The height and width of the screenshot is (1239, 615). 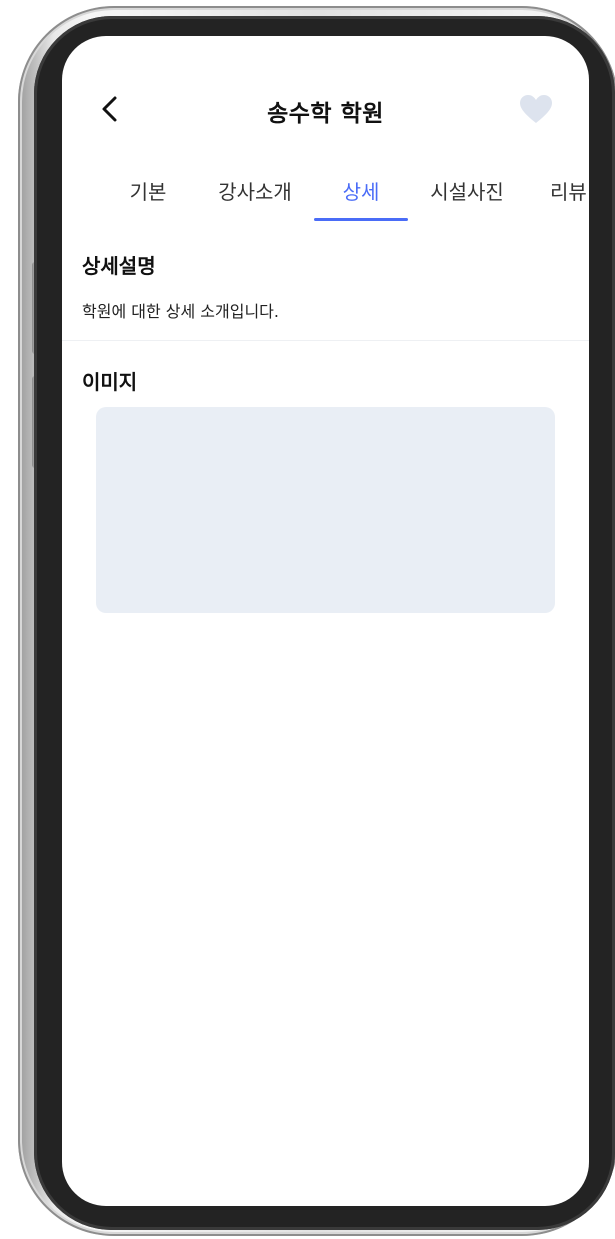 I want to click on tab-facility-photos: 시설사진, so click(x=467, y=198).